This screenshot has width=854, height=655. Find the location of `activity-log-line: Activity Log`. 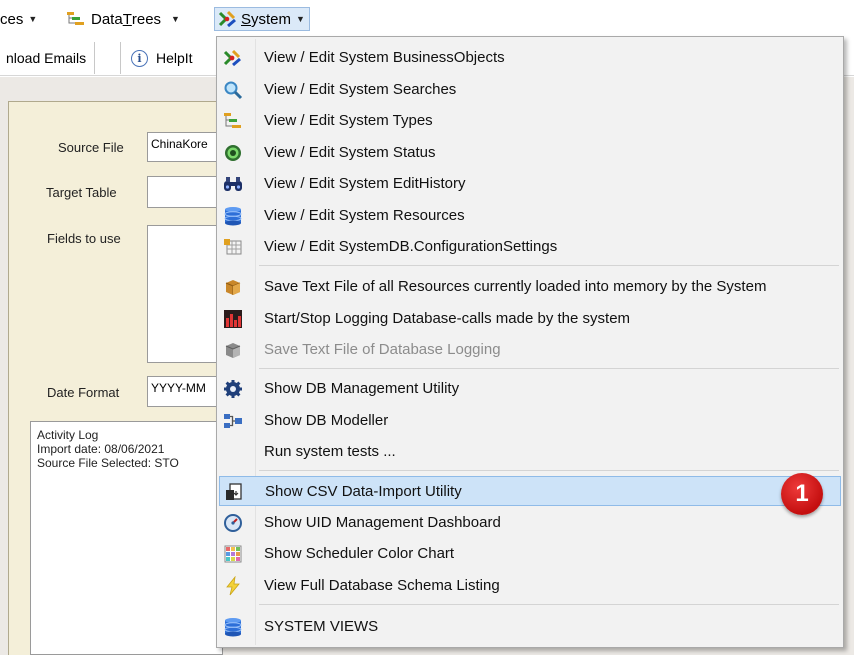

activity-log-line: Activity Log is located at coordinates (68, 435).